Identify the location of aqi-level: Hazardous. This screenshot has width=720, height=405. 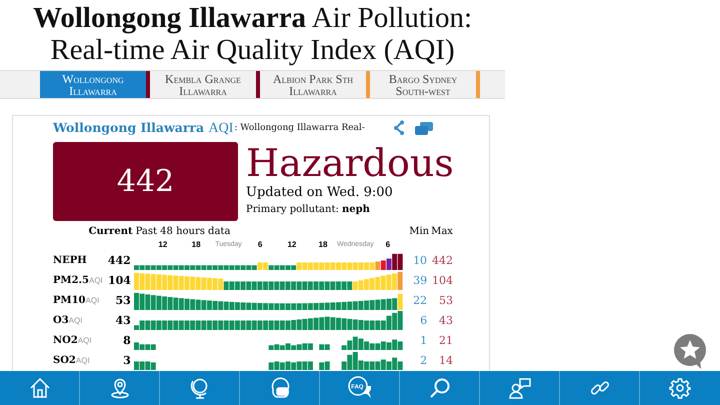
(350, 163).